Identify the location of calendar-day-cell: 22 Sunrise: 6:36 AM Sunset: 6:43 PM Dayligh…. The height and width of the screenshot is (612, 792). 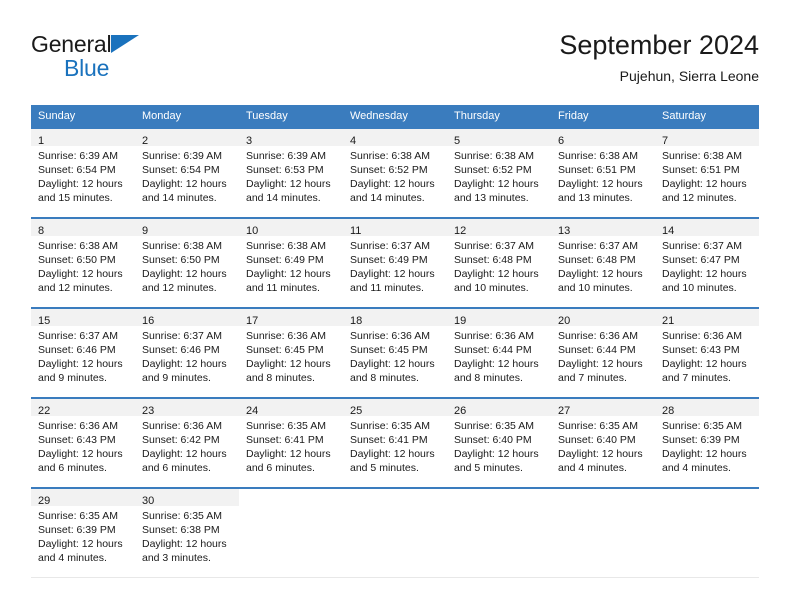
(83, 442).